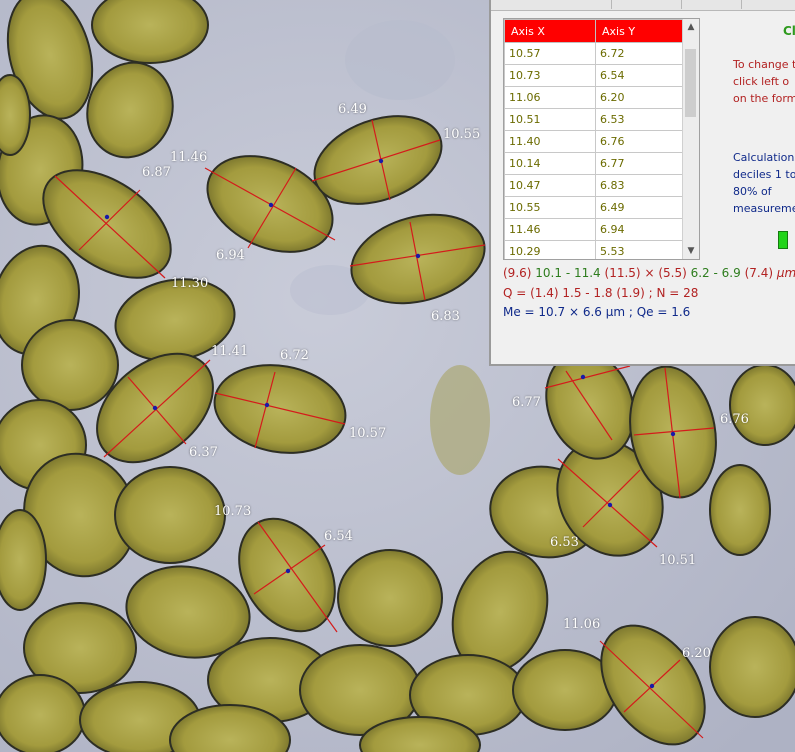 Image resolution: width=795 pixels, height=752 pixels. Describe the element at coordinates (690, 83) in the screenshot. I see `scrollbar-thumb` at that location.